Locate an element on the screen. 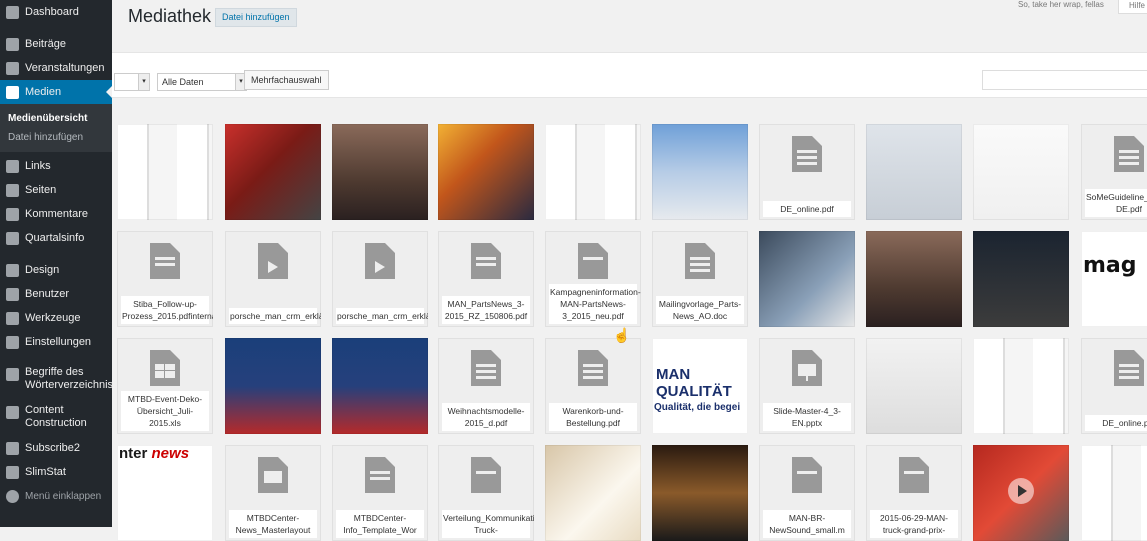 Image resolution: width=1147 pixels, height=541 pixels. sidebar-item-content-construction: Content Construction is located at coordinates (56, 418).